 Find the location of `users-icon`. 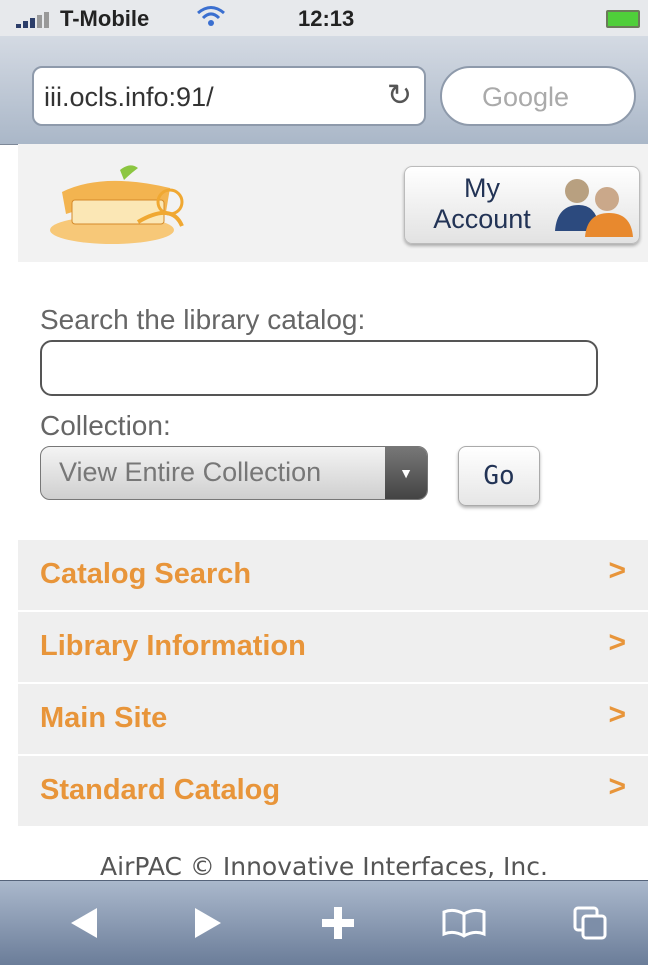

users-icon is located at coordinates (594, 208).